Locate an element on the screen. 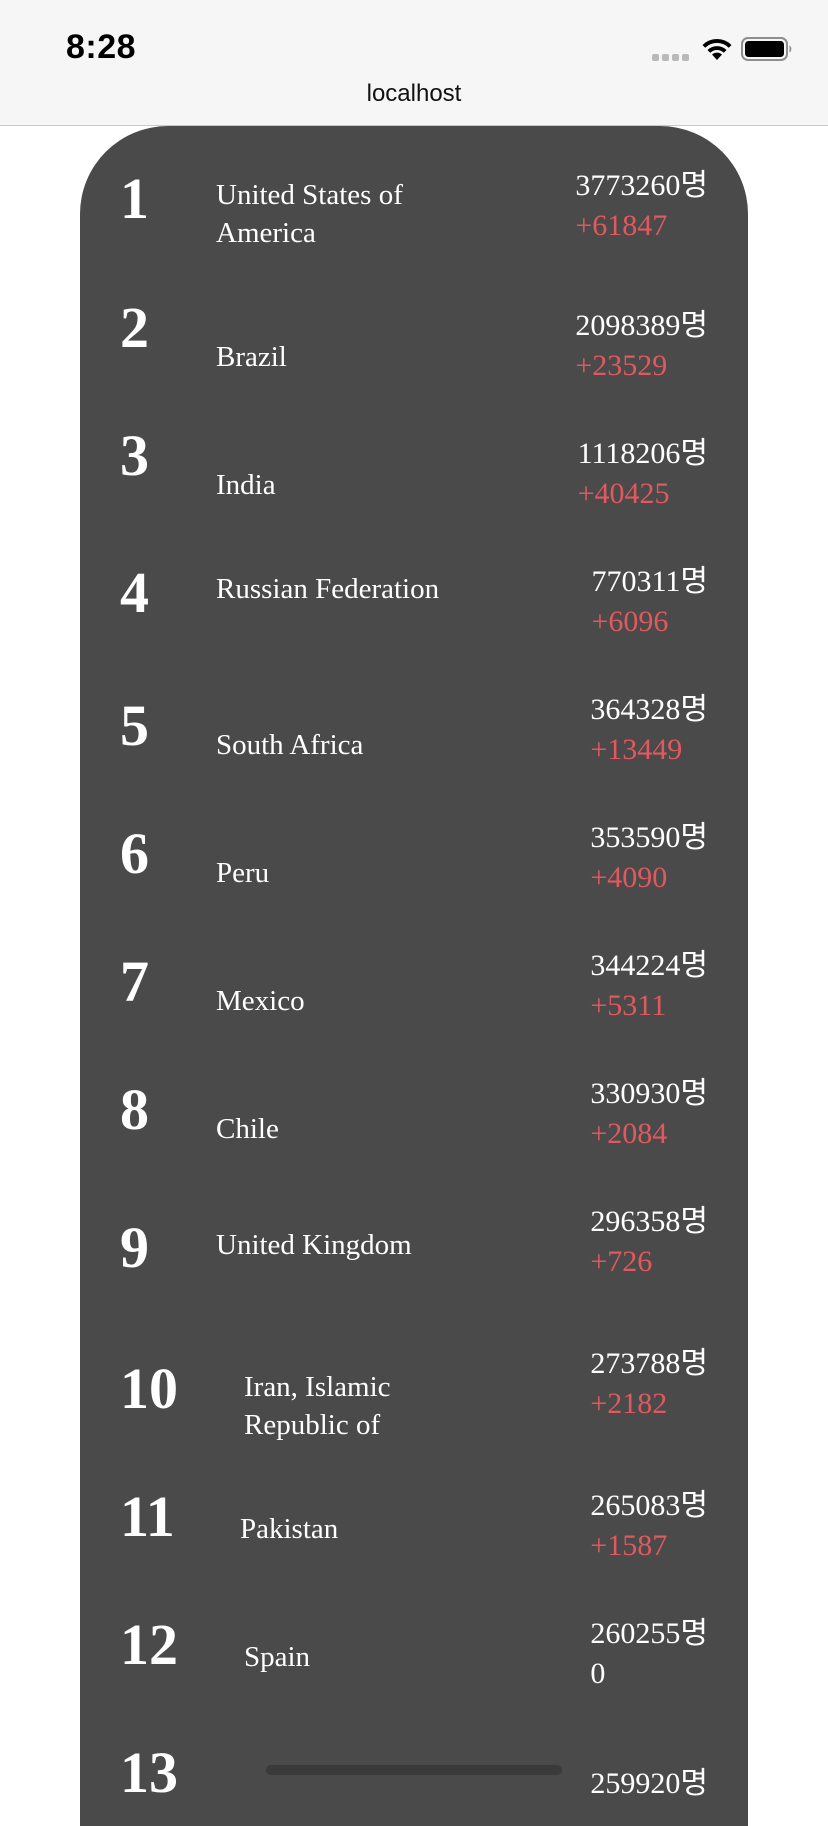 Image resolution: width=828 pixels, height=1826 pixels. new-cases-delta: +40425 is located at coordinates (623, 493).